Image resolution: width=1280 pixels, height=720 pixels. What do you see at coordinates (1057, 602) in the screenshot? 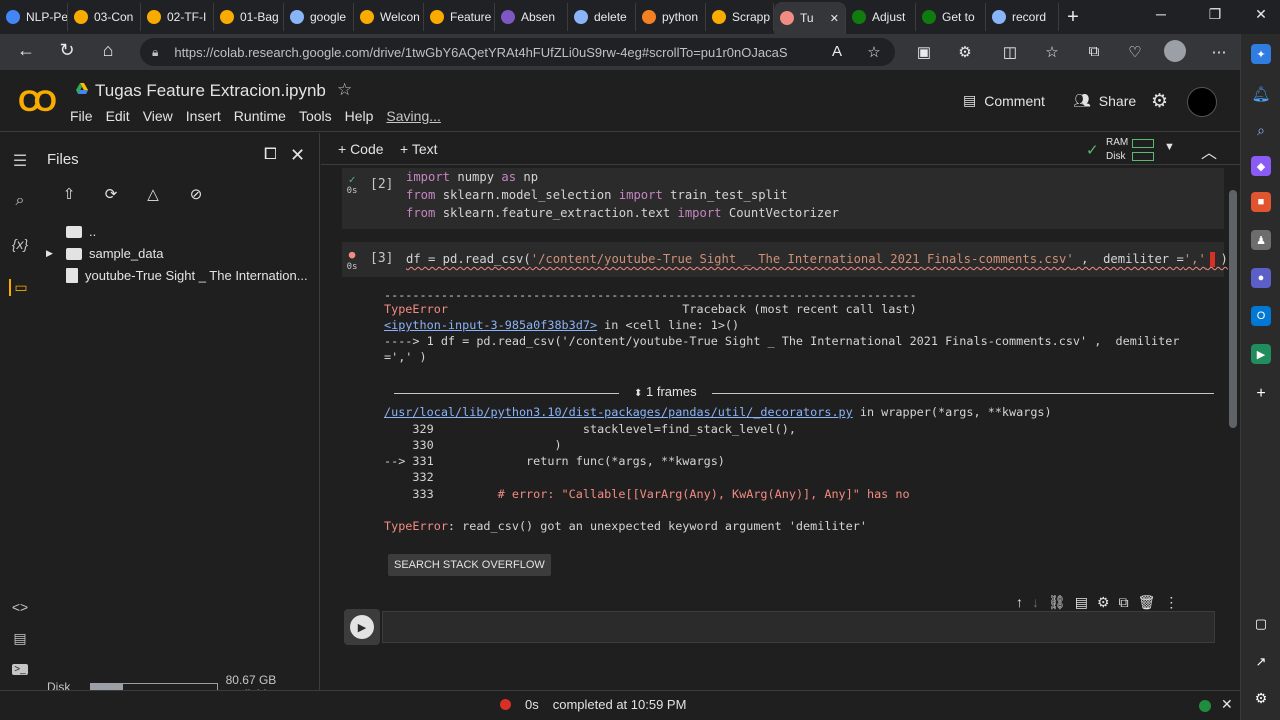
I see `link-icon: ⛓` at bounding box center [1057, 602].